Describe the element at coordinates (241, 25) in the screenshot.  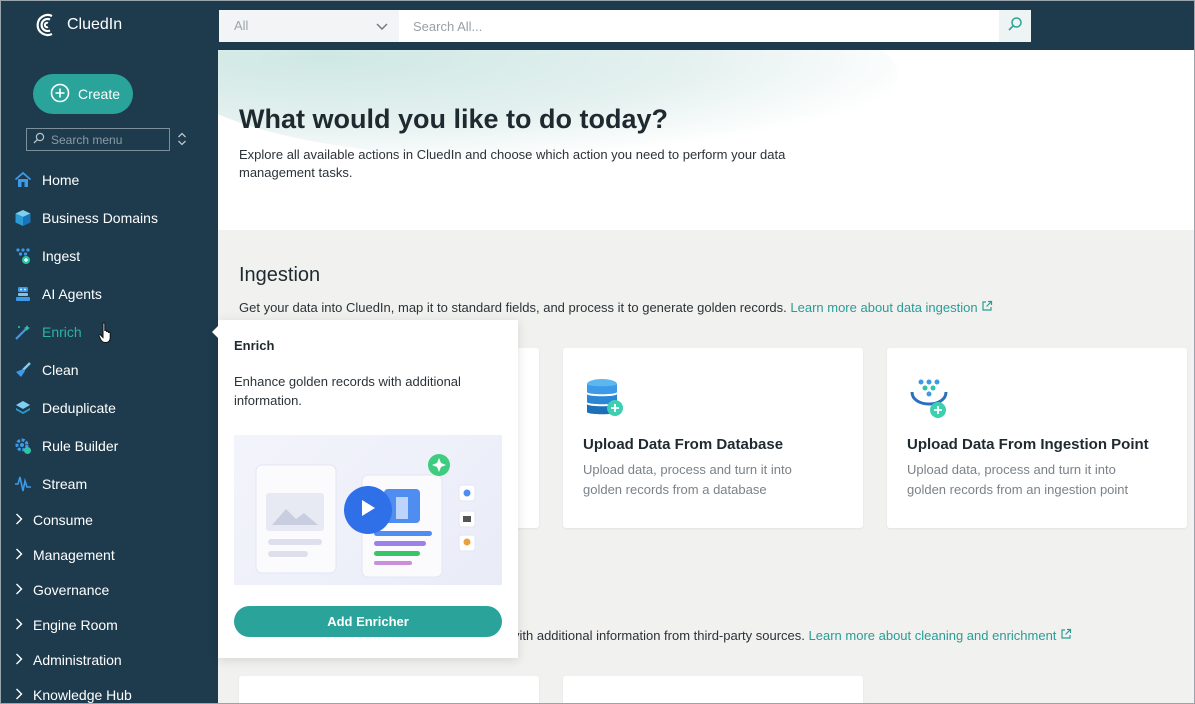
I see `search-scope-value: All` at that location.